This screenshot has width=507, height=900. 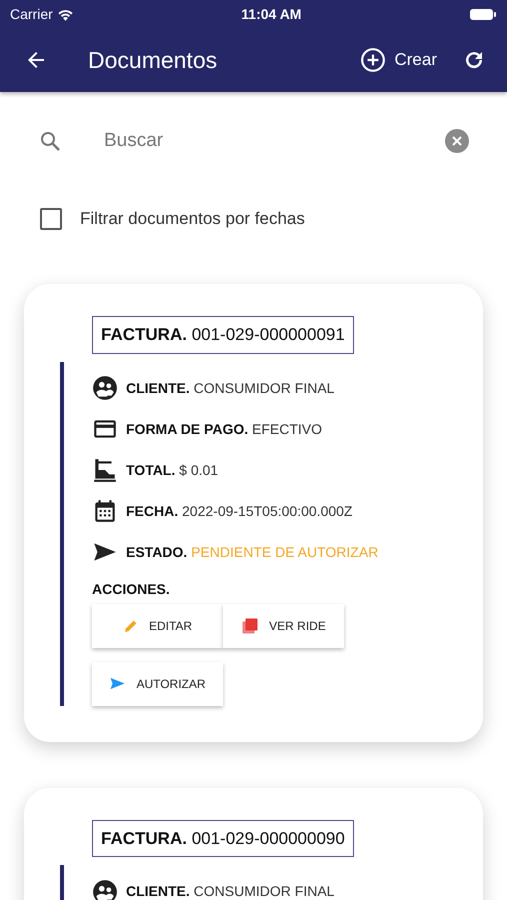 I want to click on clock-time: 11:04 AM, so click(x=271, y=14).